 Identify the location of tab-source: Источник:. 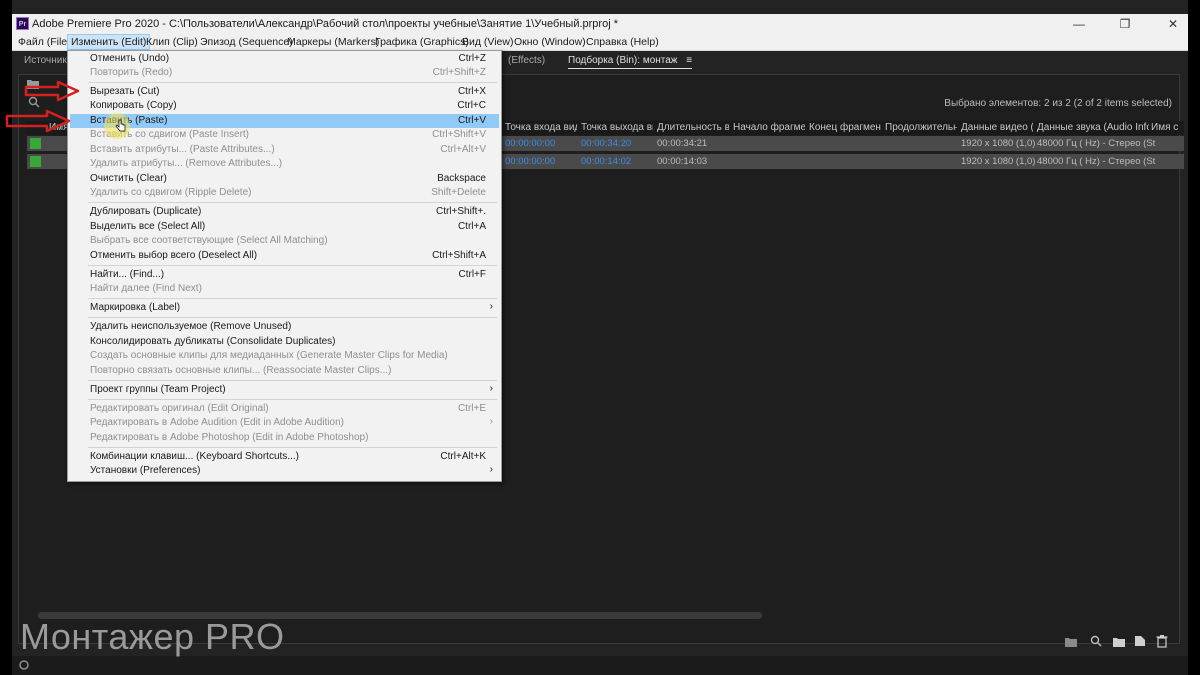
(46, 60).